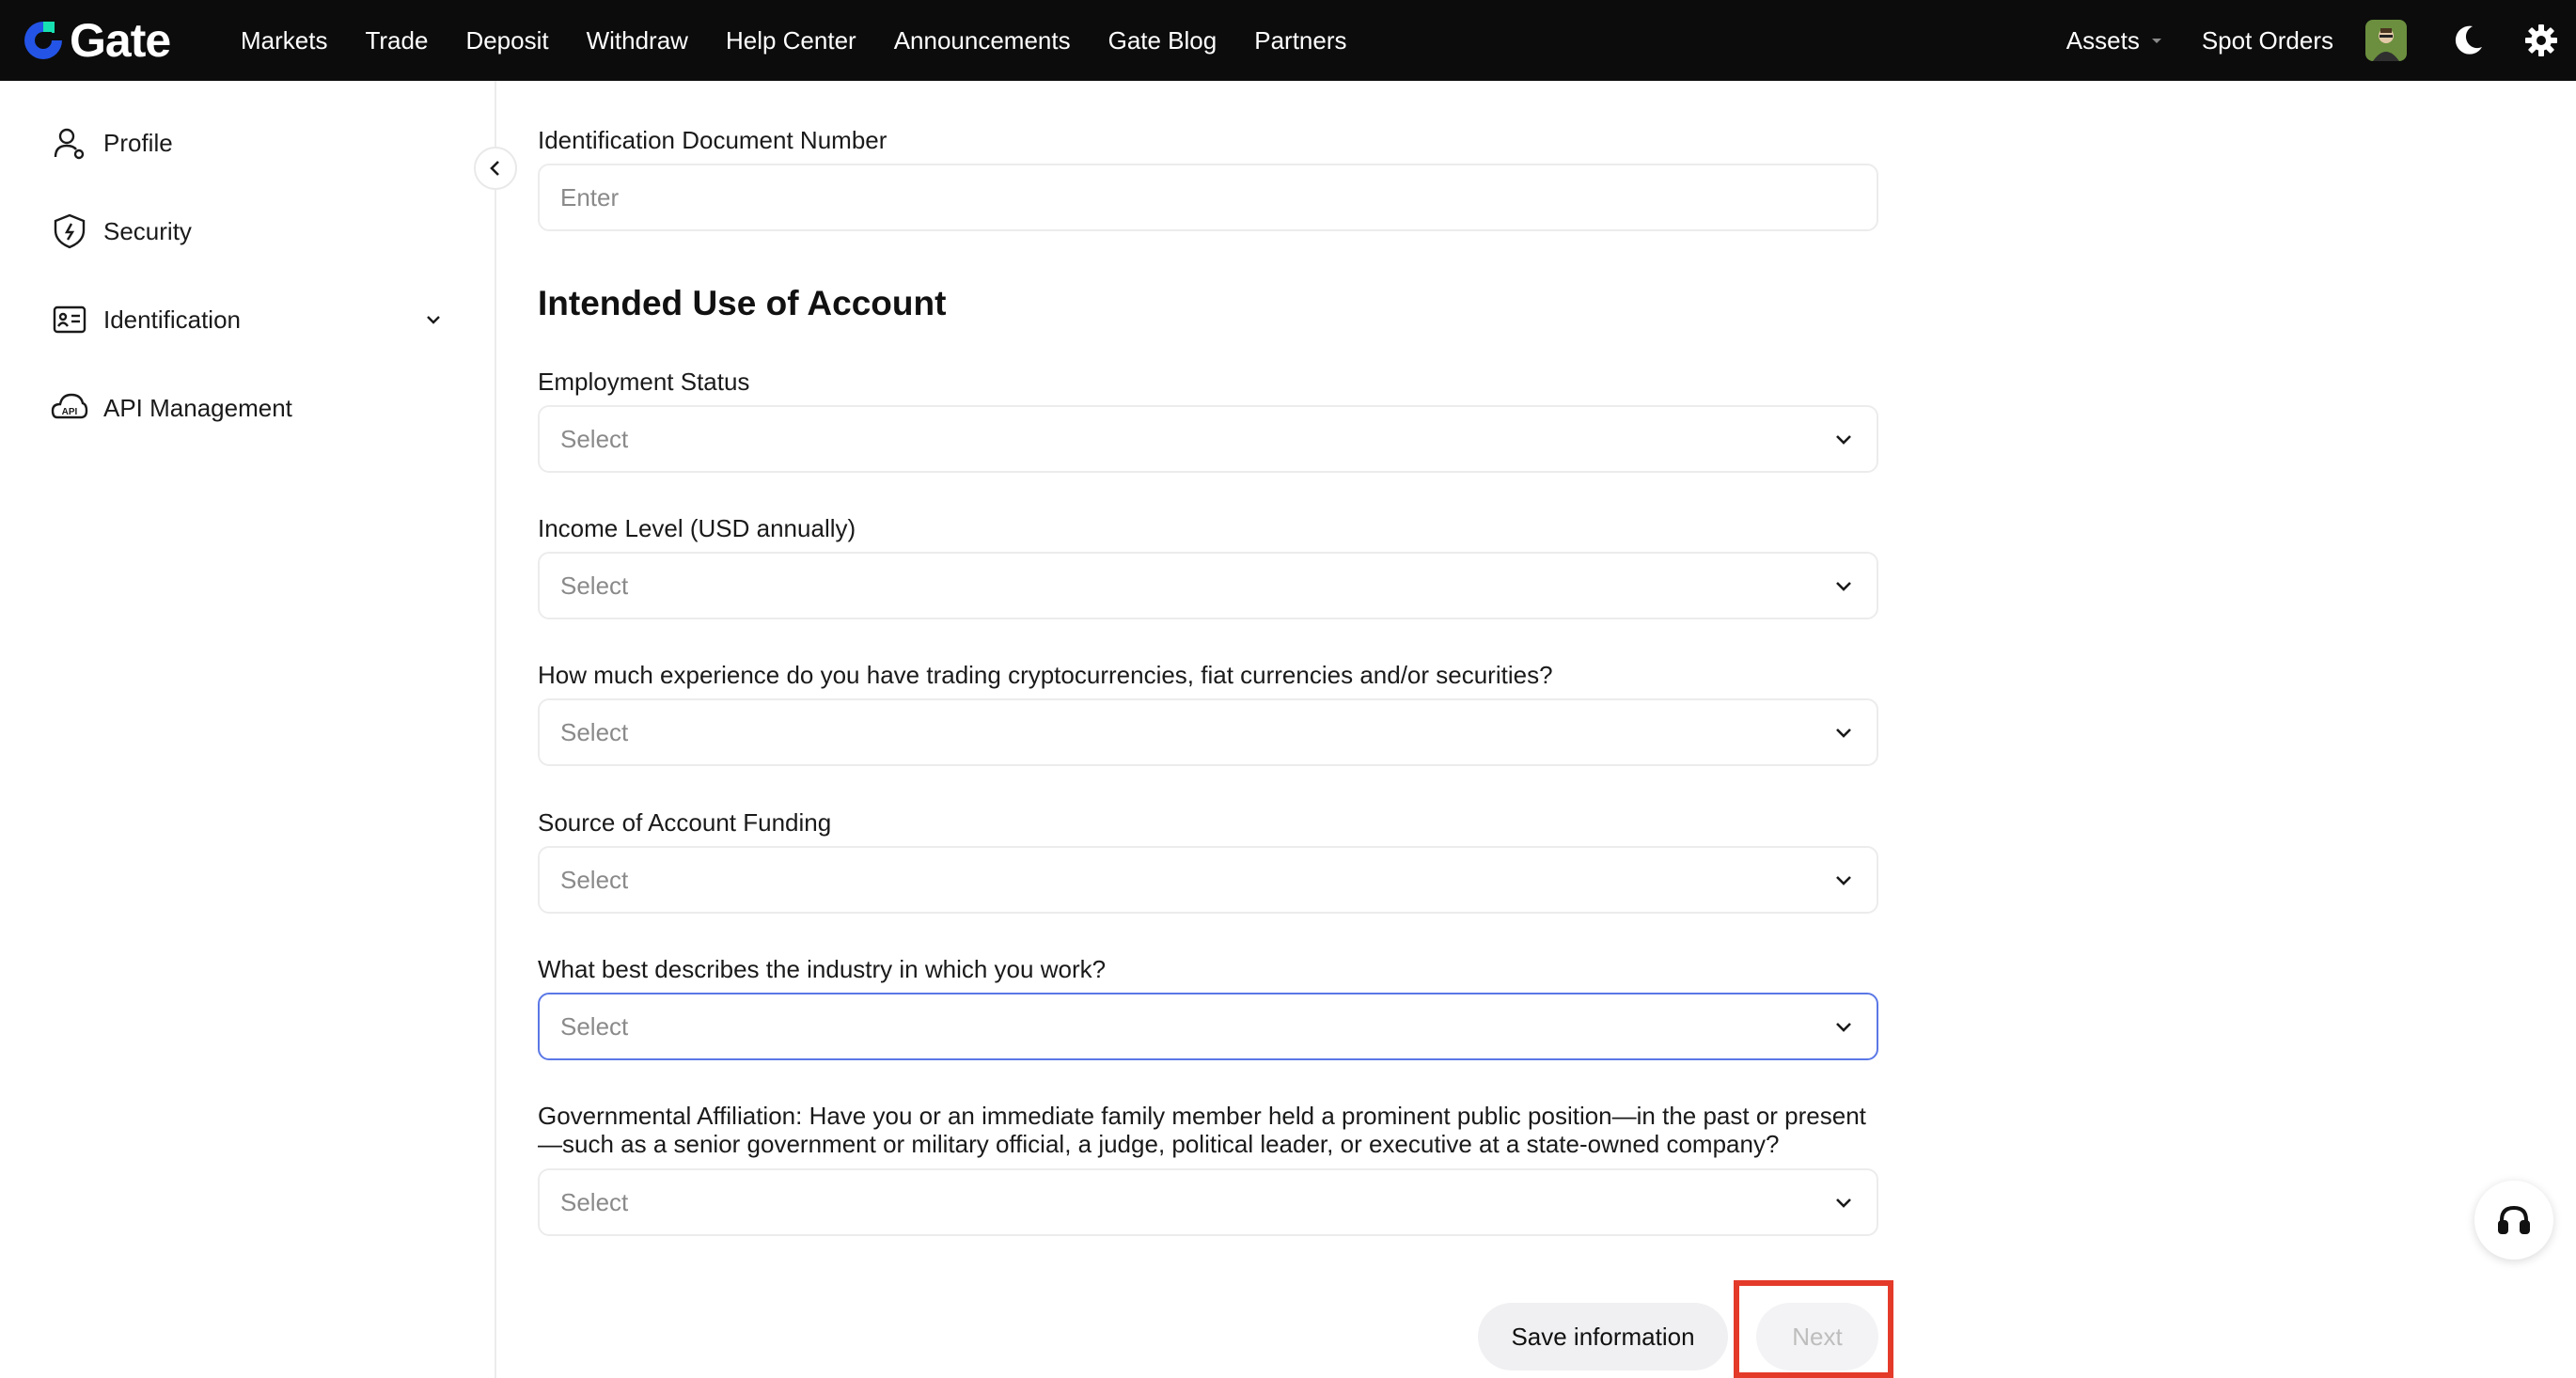 The image size is (2576, 1378). Describe the element at coordinates (138, 142) in the screenshot. I see `sidebar-item-label: Profile` at that location.